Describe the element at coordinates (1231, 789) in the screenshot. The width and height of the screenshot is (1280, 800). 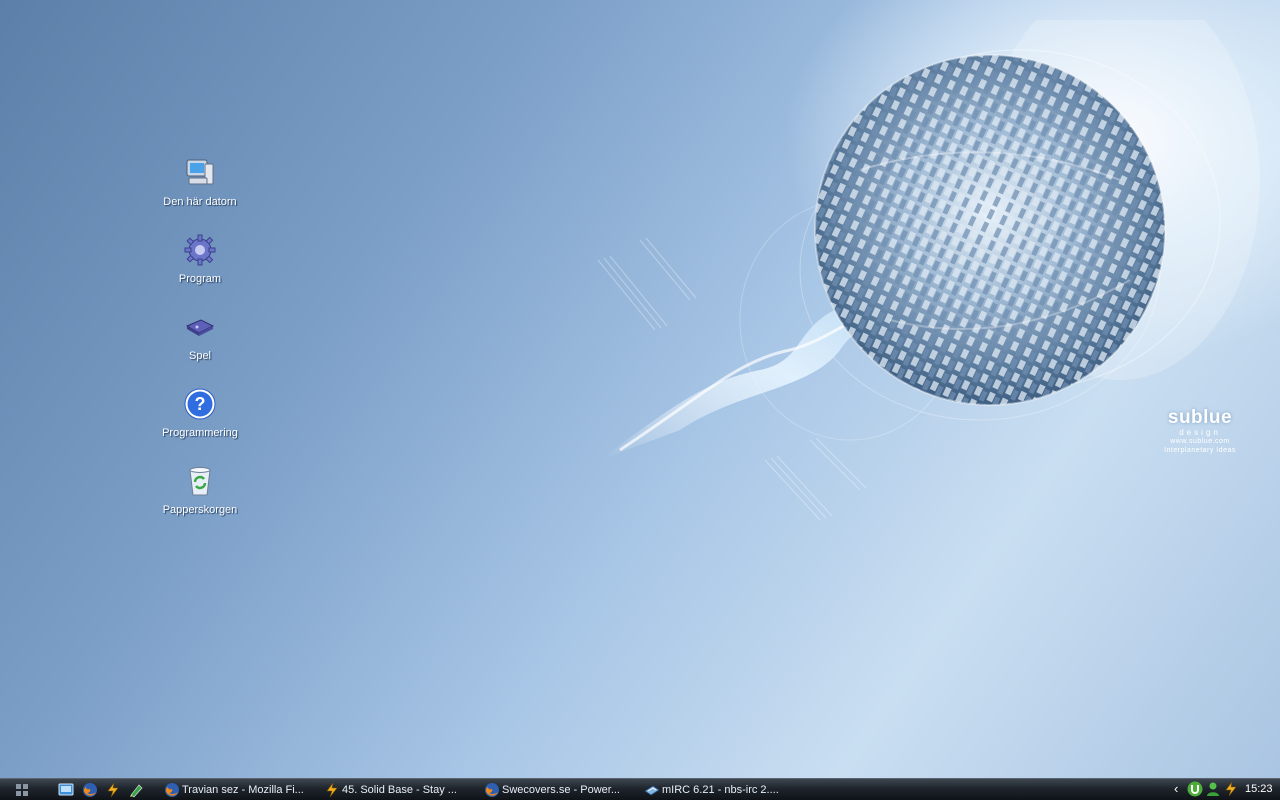
I see `winamp-tray-icon` at that location.